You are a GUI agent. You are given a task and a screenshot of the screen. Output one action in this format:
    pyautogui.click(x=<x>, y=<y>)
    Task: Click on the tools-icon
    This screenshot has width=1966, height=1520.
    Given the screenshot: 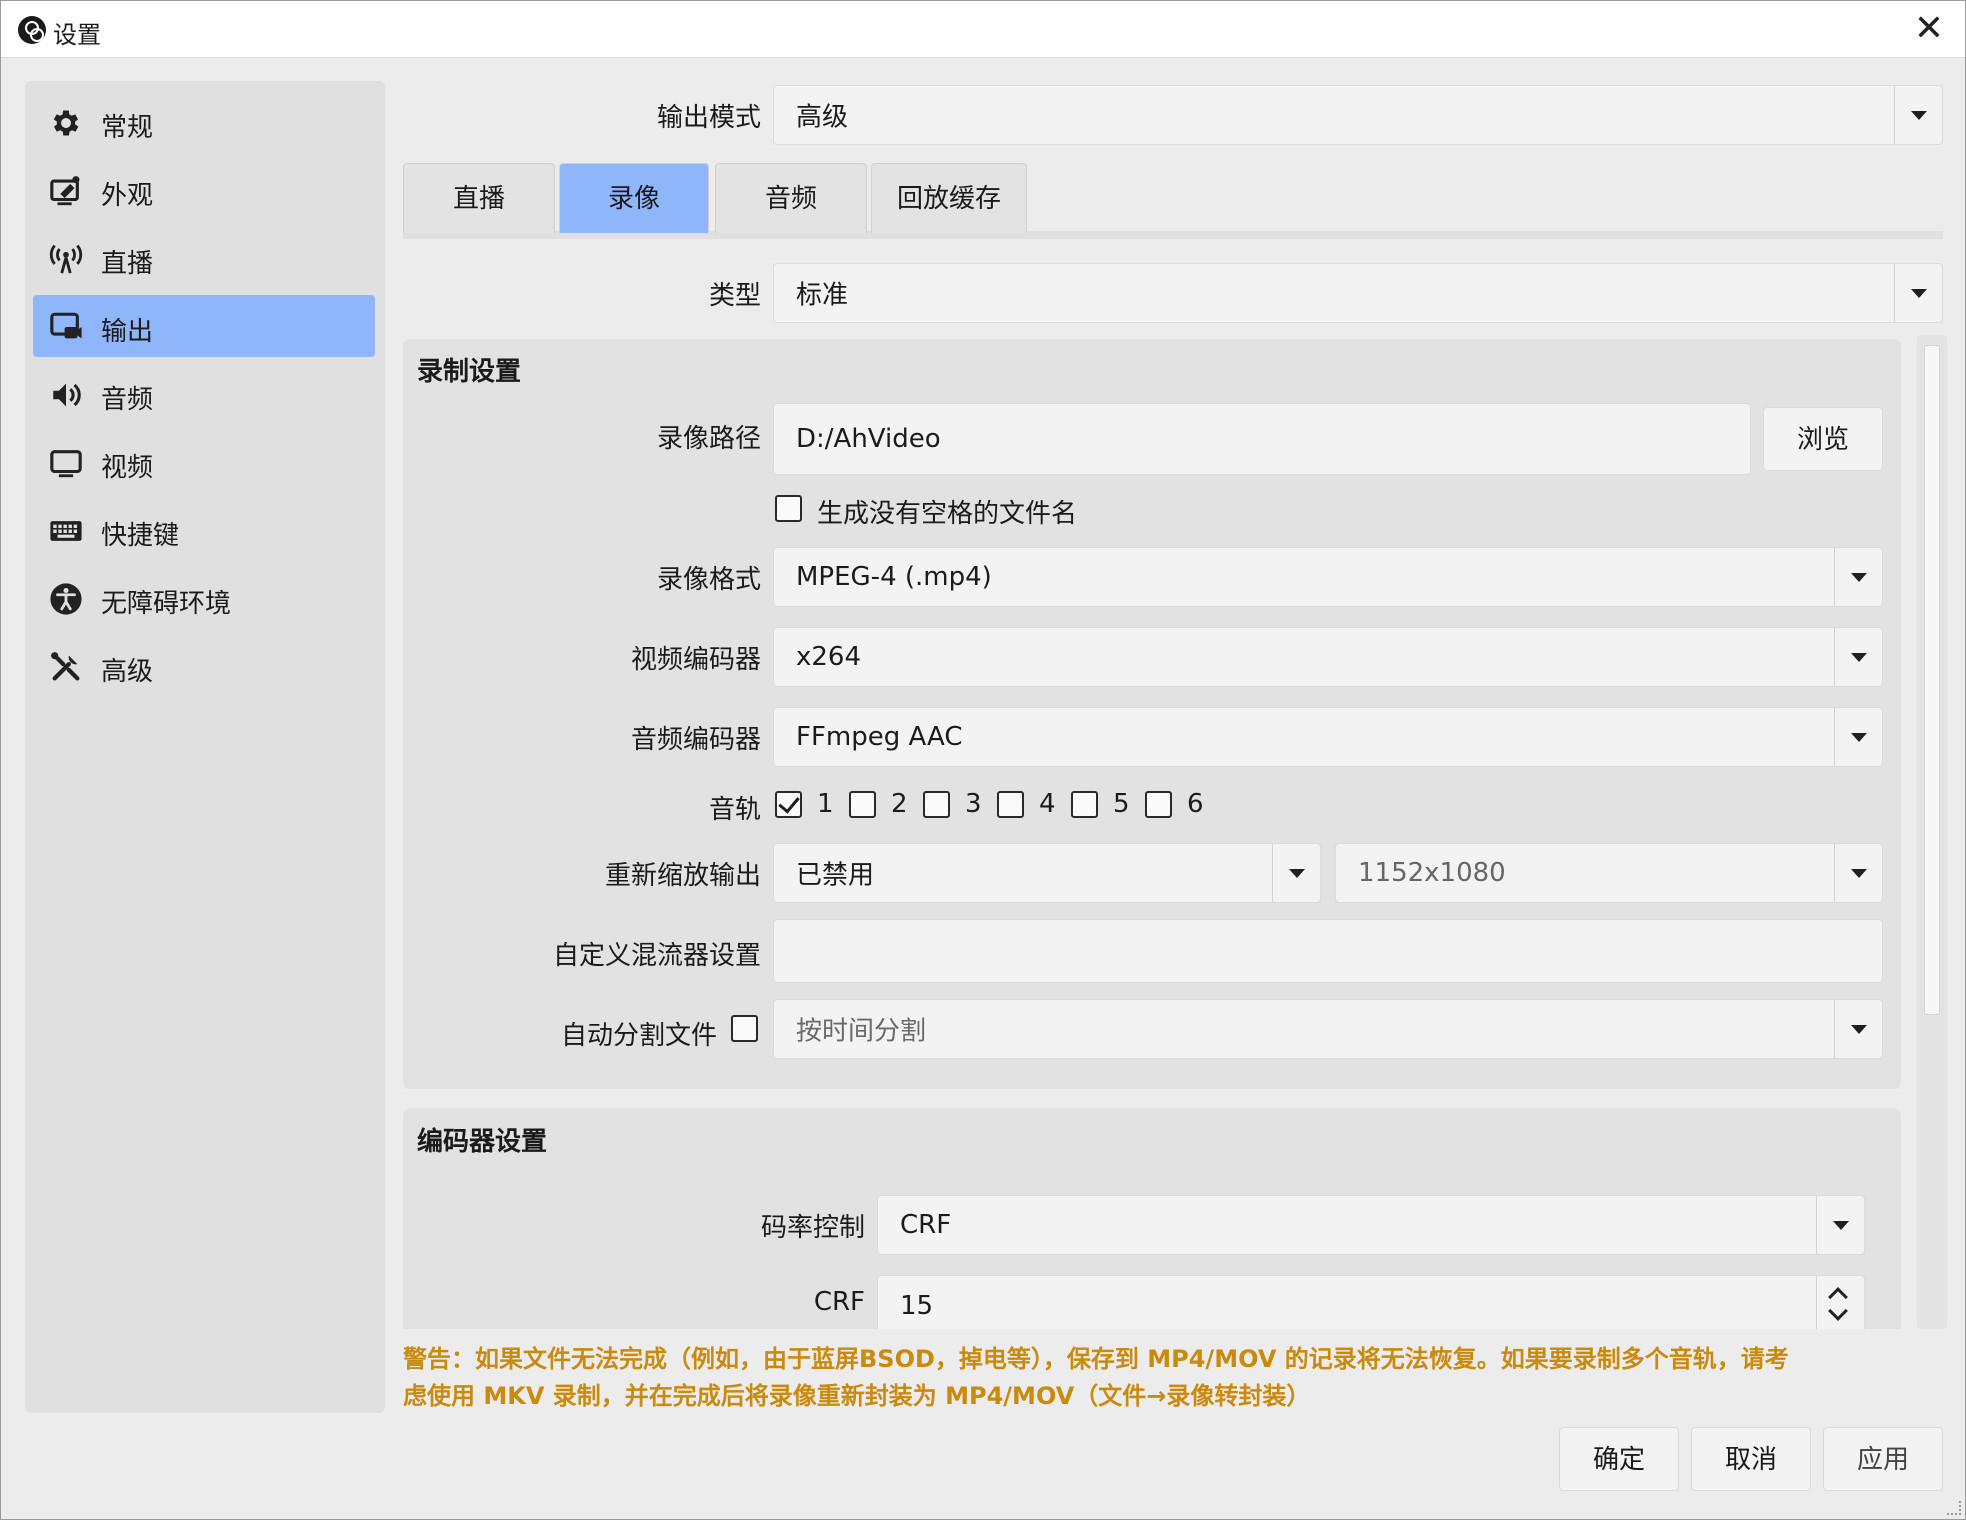 What is the action you would take?
    pyautogui.click(x=65, y=666)
    